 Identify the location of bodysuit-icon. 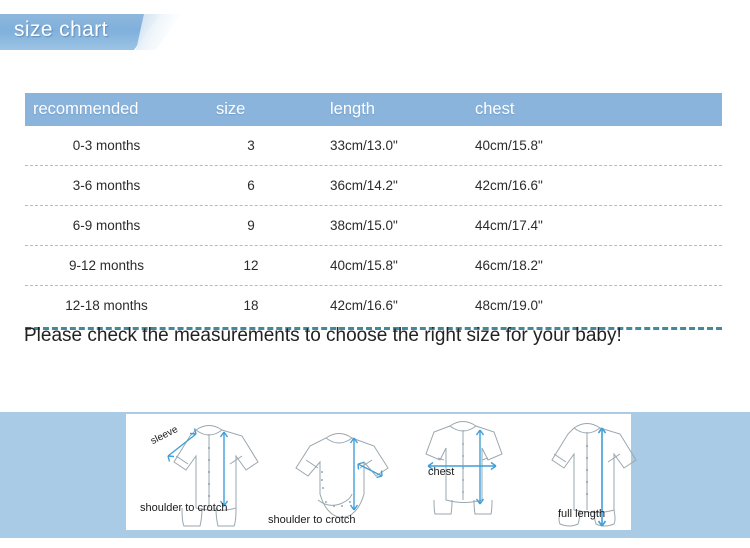
(342, 475).